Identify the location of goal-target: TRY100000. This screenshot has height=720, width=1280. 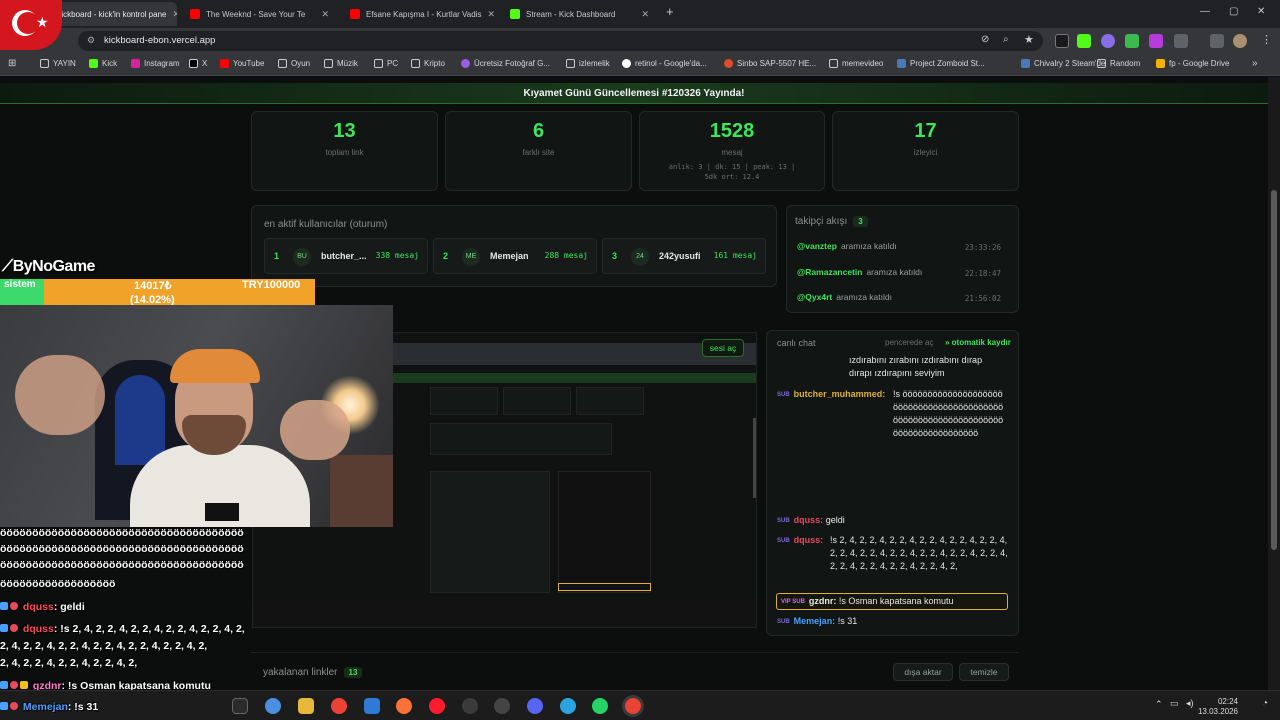
(271, 285).